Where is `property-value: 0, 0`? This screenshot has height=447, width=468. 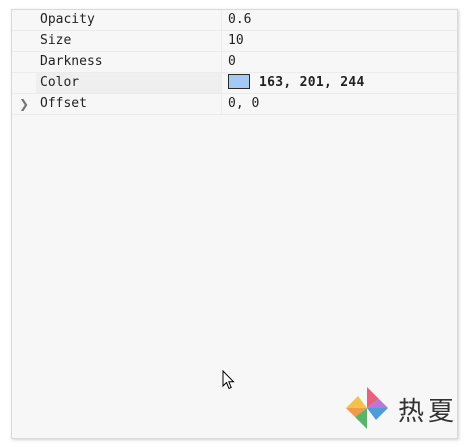 property-value: 0, 0 is located at coordinates (339, 104).